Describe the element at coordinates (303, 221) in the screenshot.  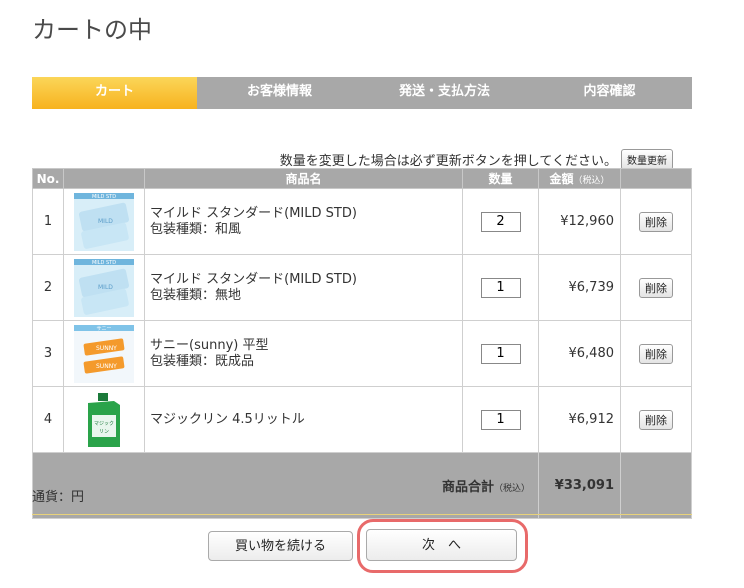
I see `product-name-cell: マイルド スタンダード(MILD STD) 包装種類：和風` at that location.